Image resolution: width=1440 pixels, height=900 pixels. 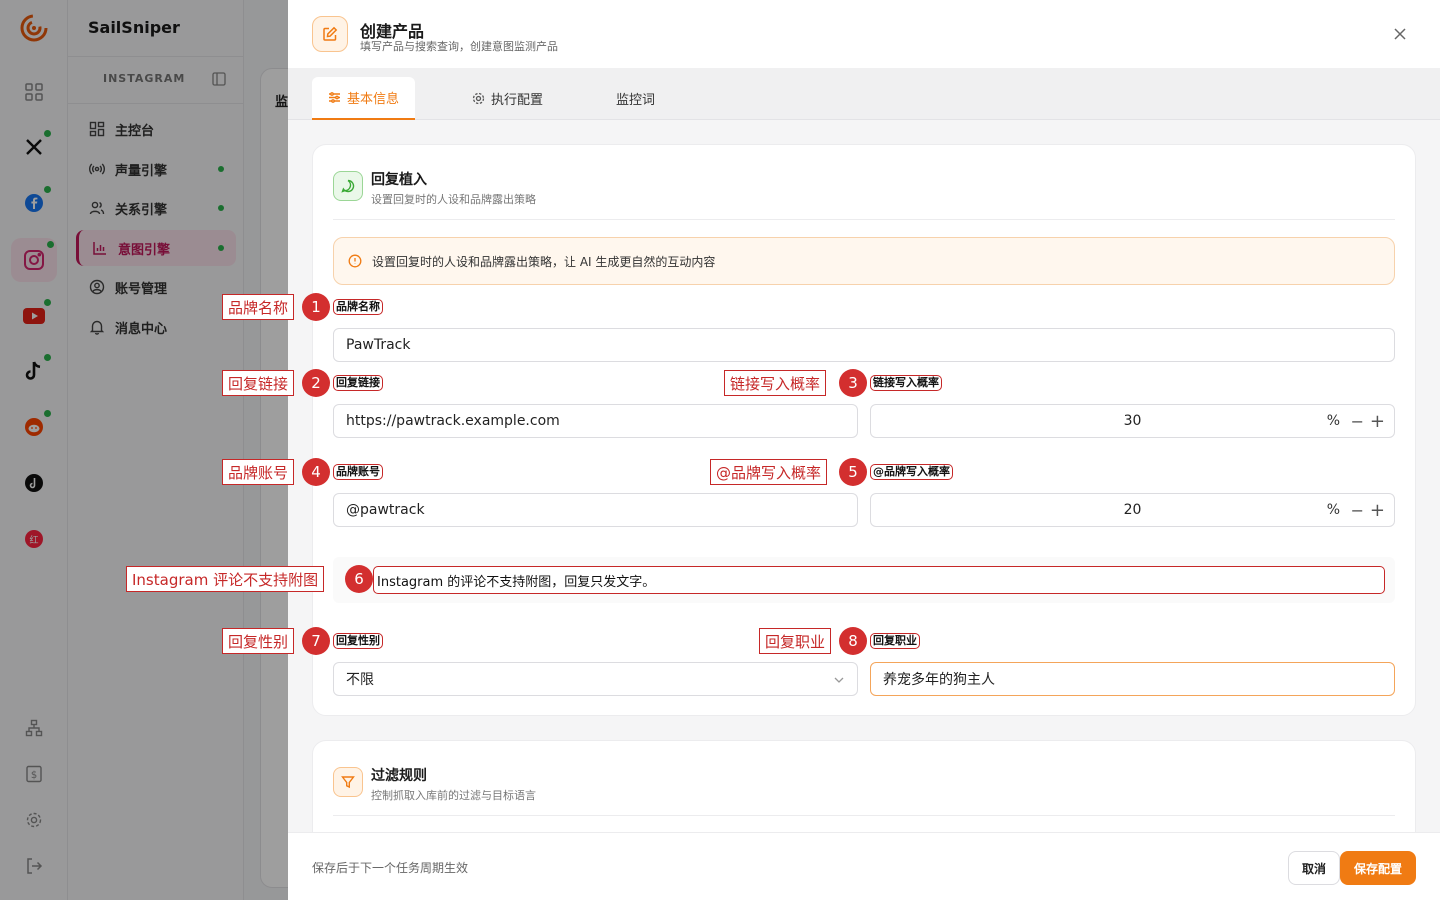 I want to click on card-subtitle: 设置回复时的人设和品牌露出策略, so click(x=453, y=199).